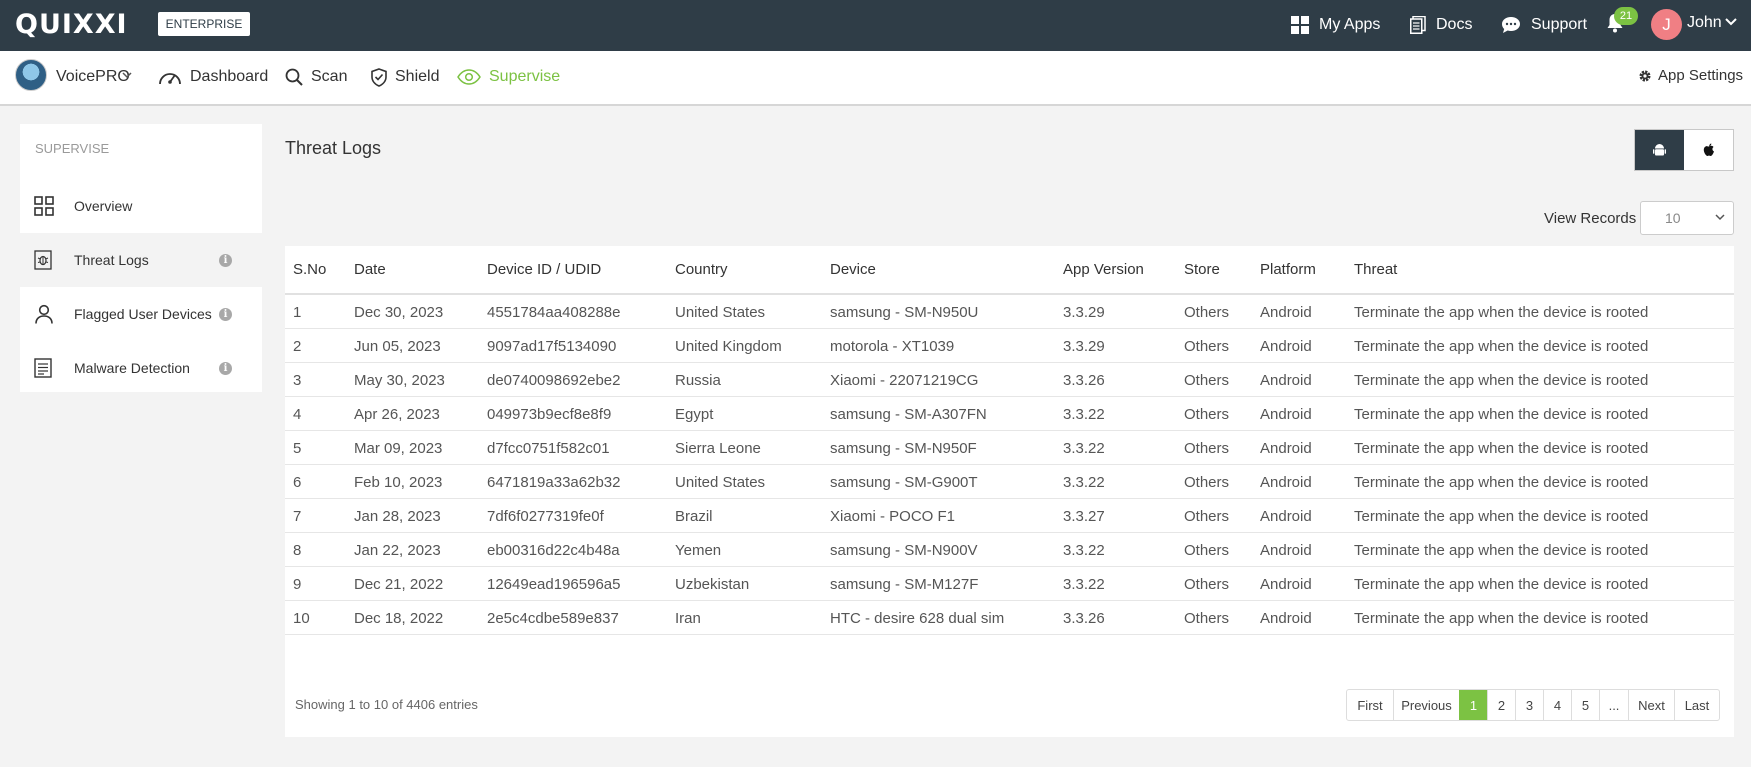 This screenshot has width=1751, height=767. Describe the element at coordinates (1590, 218) in the screenshot. I see `view-records-label: View Records` at that location.